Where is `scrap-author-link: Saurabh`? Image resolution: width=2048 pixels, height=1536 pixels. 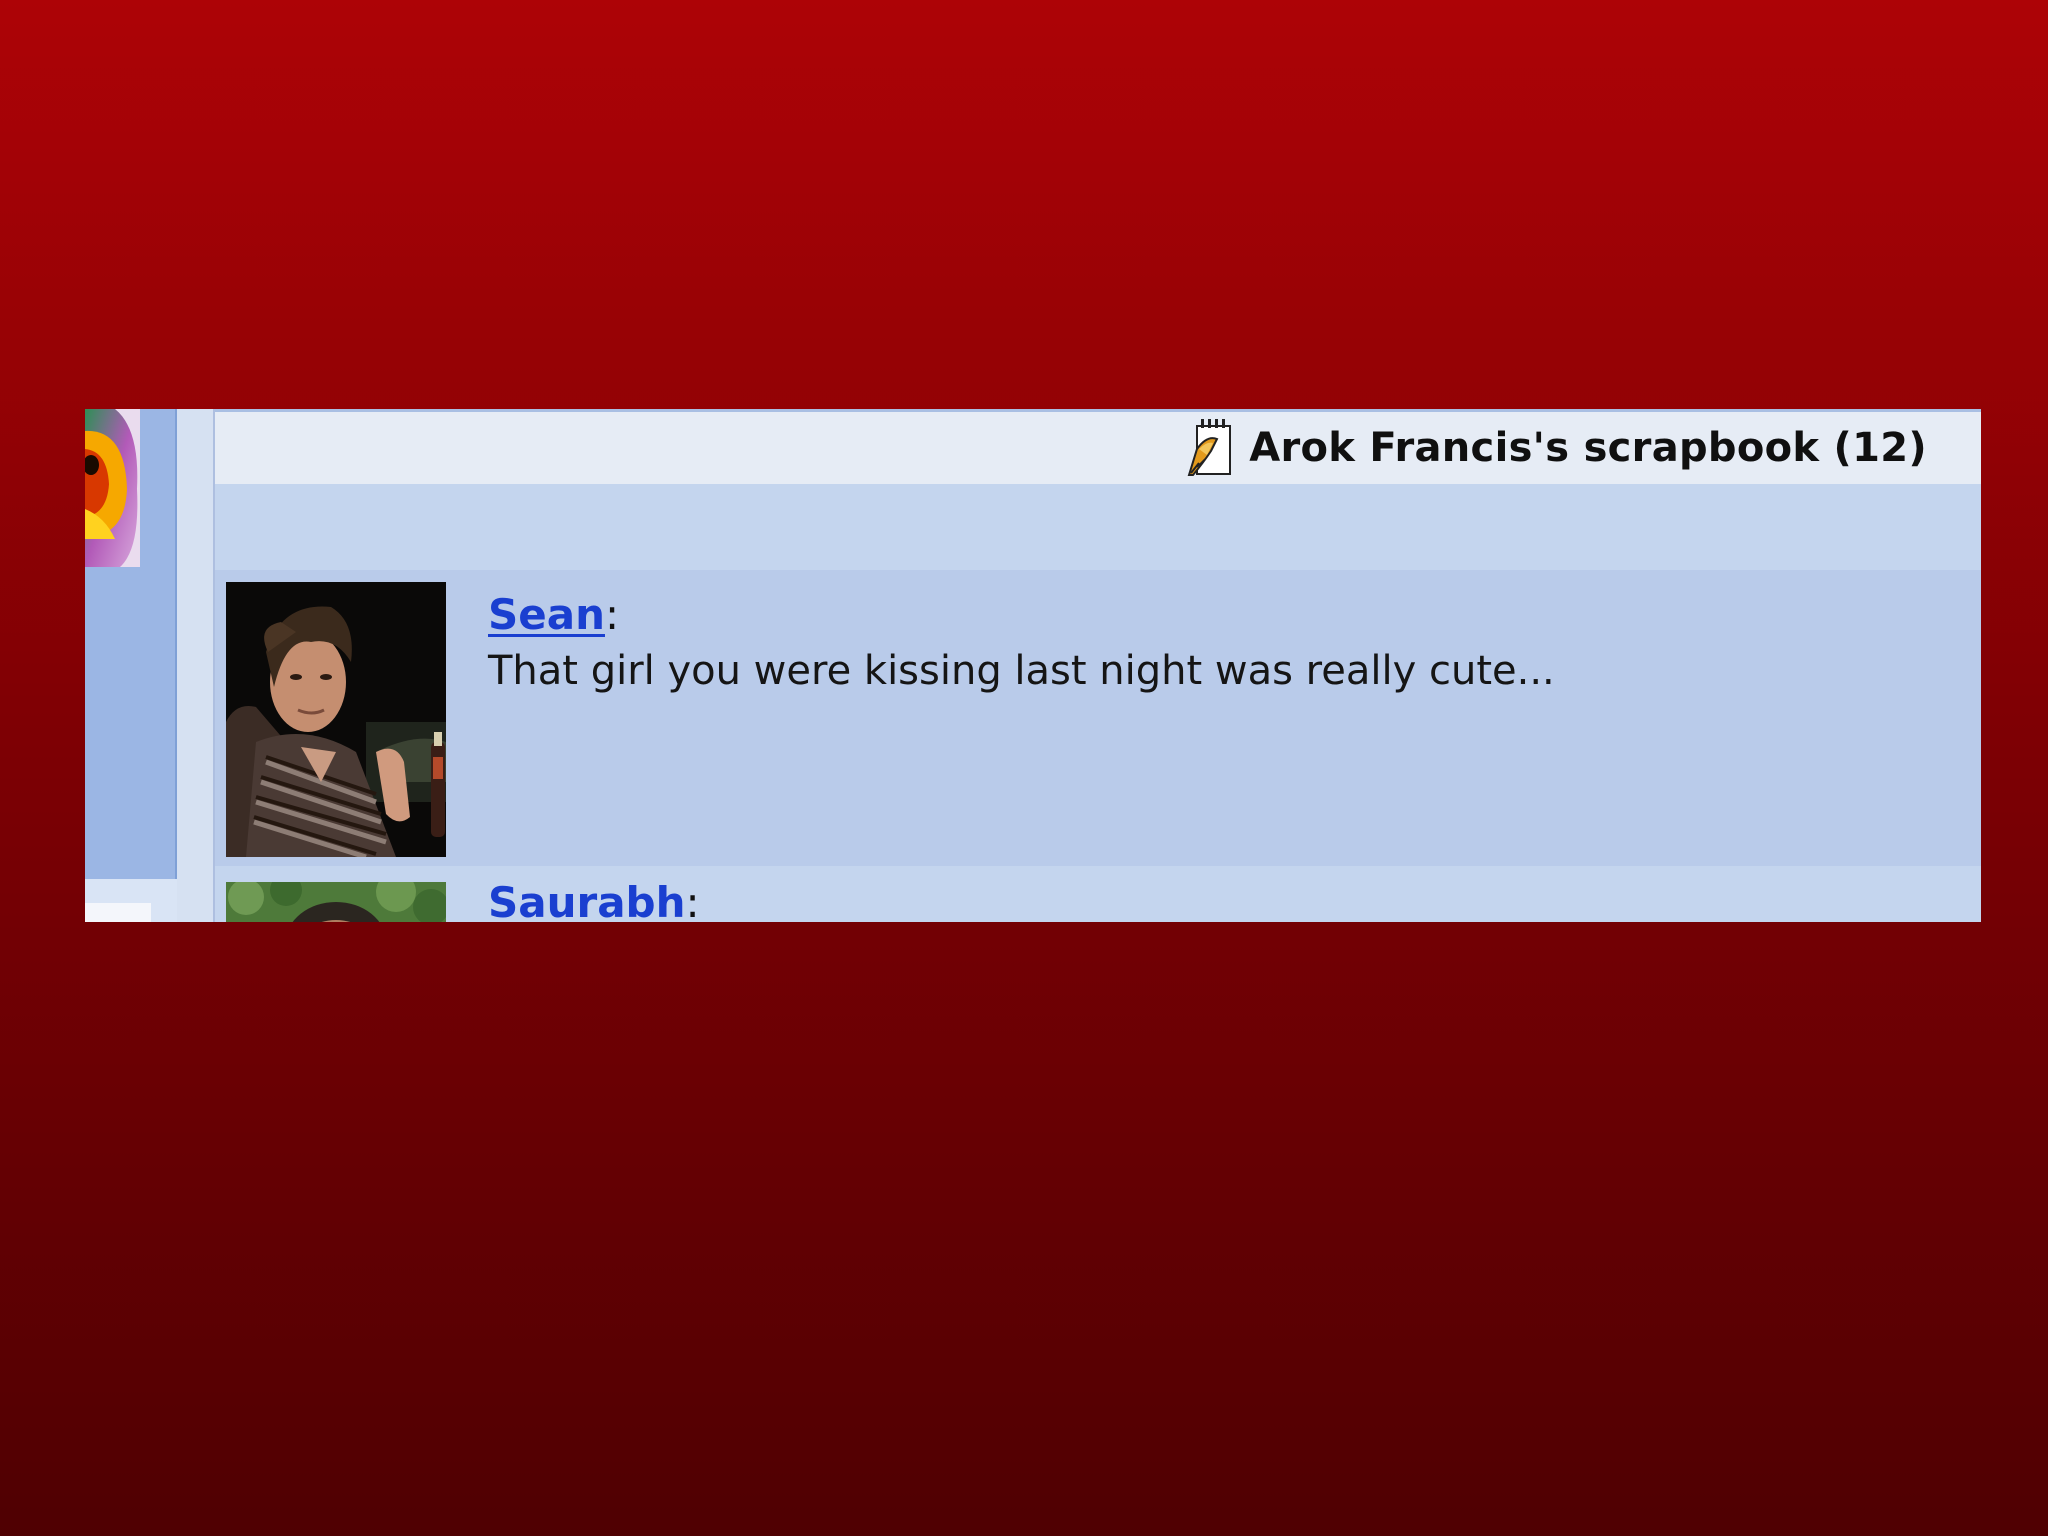 scrap-author-link: Saurabh is located at coordinates (587, 900).